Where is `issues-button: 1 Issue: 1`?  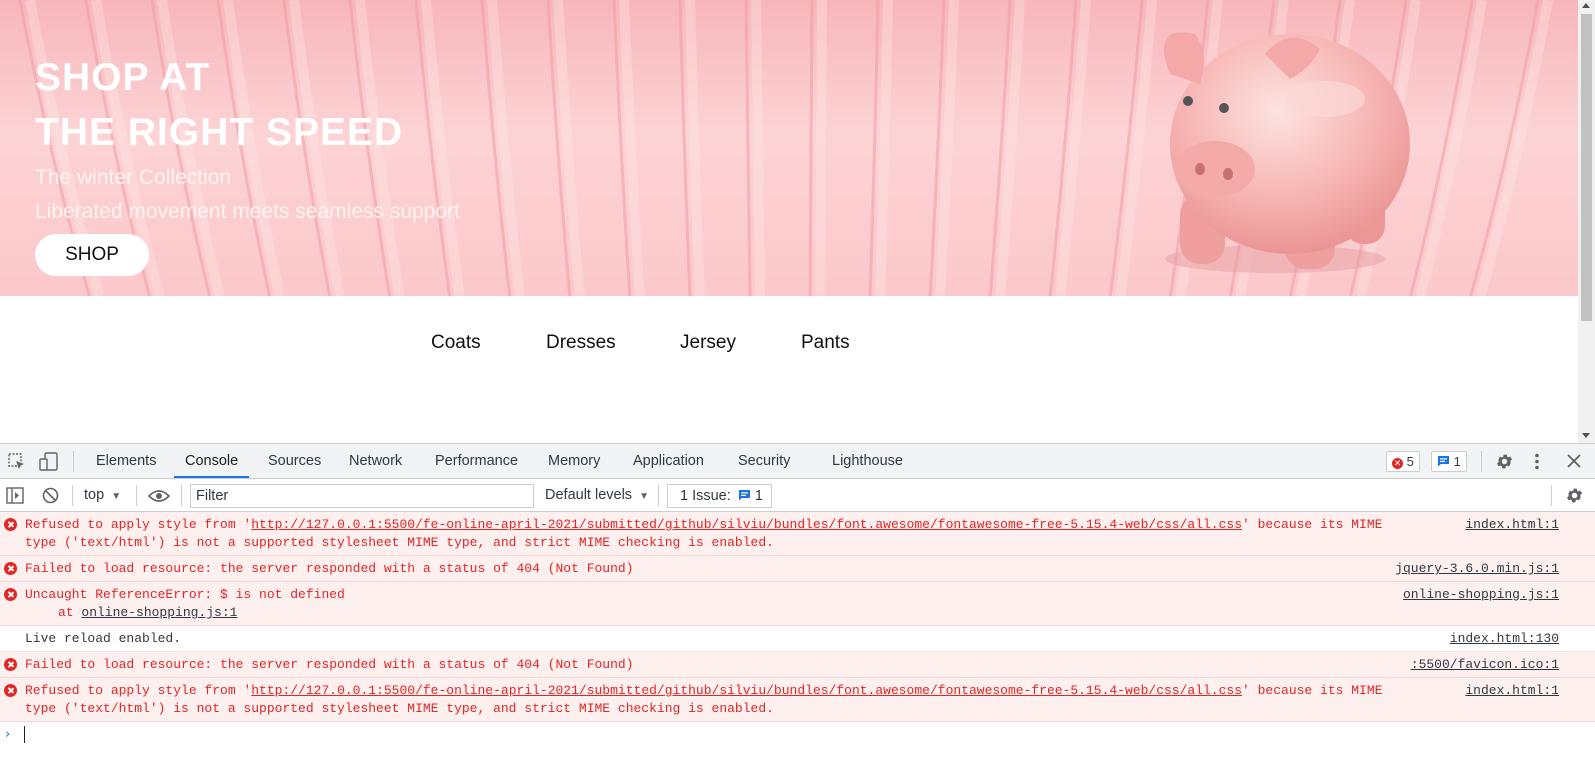
issues-button: 1 Issue: 1 is located at coordinates (719, 496).